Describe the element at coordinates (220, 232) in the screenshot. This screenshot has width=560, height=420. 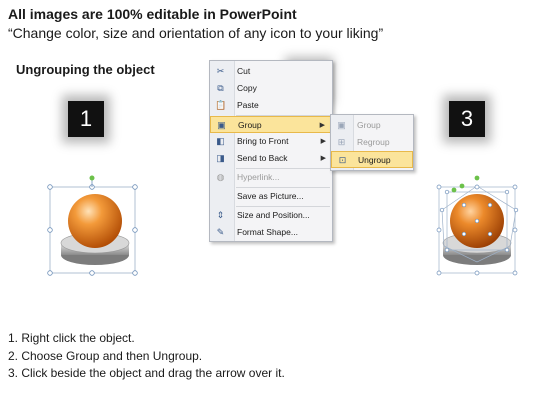
I see `format-shape-icon: ✎` at that location.